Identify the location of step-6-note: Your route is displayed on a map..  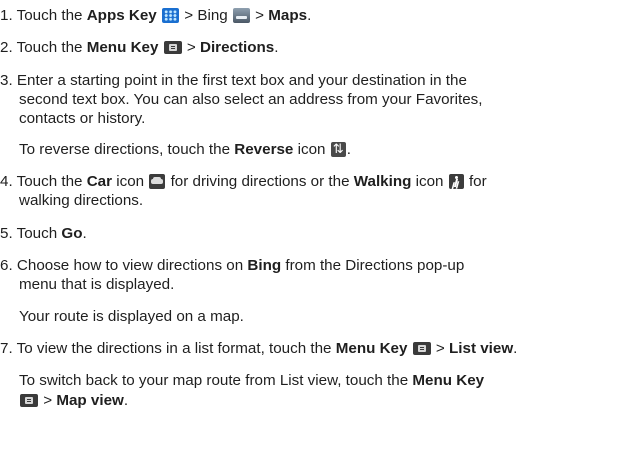
(131, 316).